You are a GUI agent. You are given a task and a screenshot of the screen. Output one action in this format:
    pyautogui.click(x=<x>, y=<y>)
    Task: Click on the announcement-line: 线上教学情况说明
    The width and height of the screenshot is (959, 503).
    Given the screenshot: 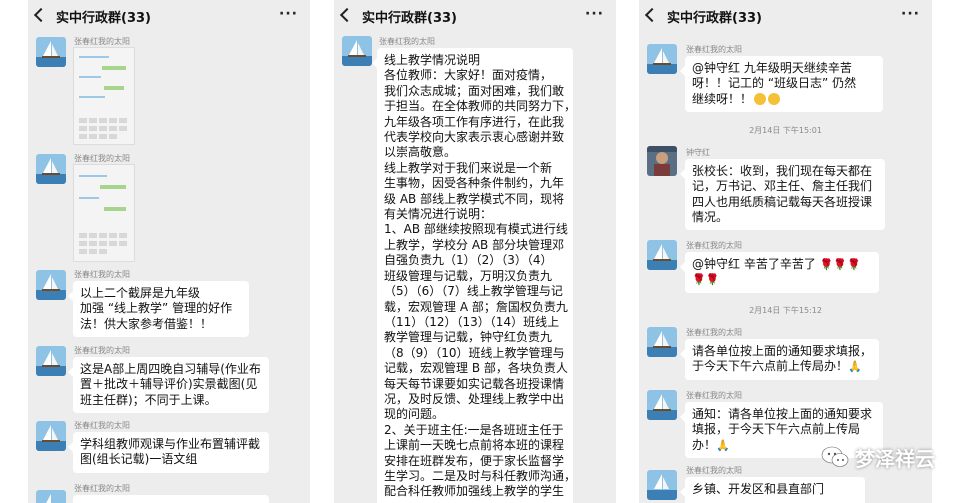 What is the action you would take?
    pyautogui.click(x=432, y=60)
    